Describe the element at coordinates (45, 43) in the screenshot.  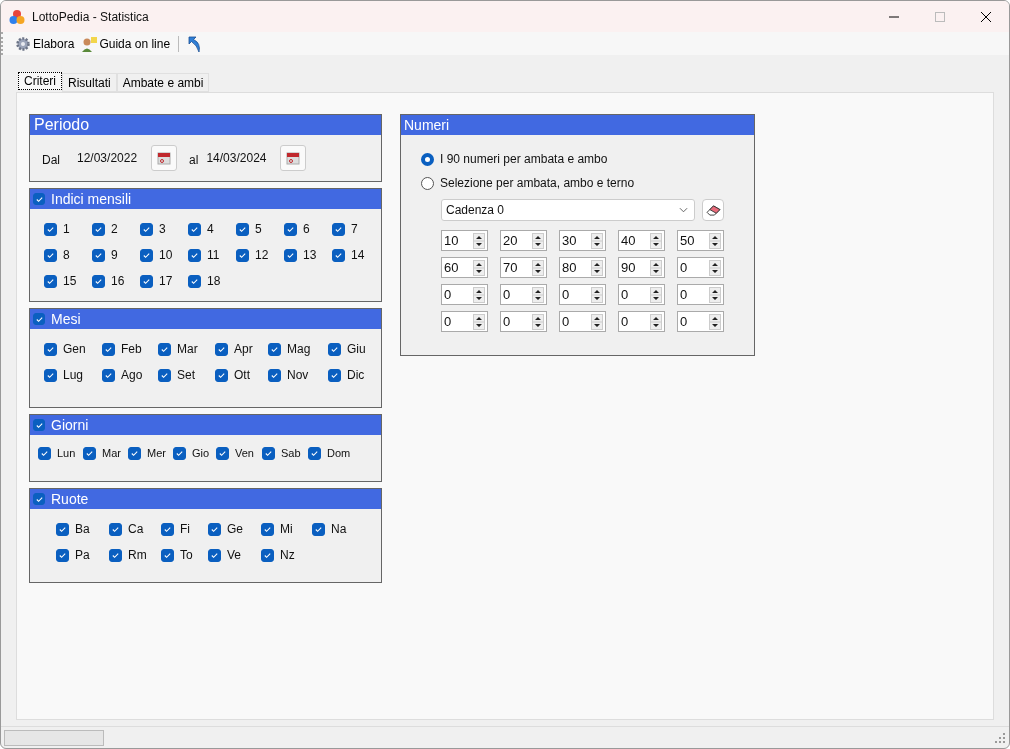
I see `elabora-button: Elabora` at that location.